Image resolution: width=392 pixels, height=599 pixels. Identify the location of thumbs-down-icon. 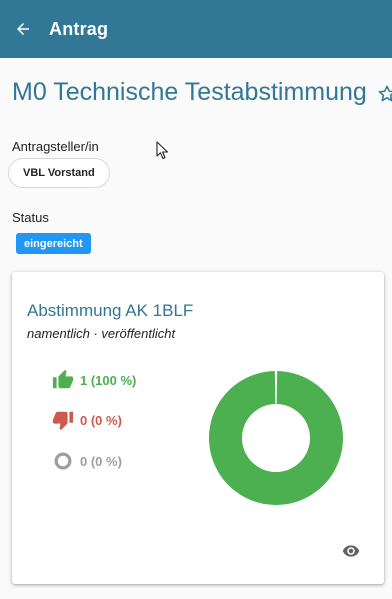
(63, 420).